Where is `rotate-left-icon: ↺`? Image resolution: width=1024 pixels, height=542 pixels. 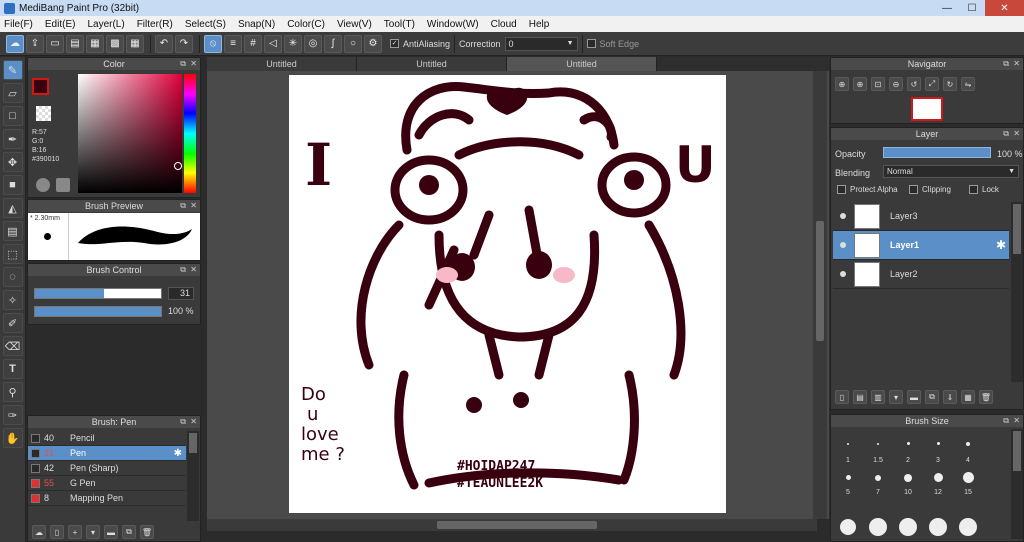 rotate-left-icon: ↺ is located at coordinates (914, 84).